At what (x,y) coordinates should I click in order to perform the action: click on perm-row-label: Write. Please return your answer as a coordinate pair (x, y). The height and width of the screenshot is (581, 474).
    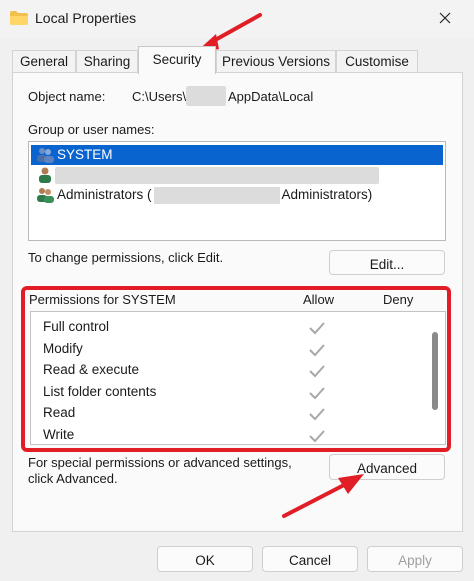
    Looking at the image, I should click on (59, 434).